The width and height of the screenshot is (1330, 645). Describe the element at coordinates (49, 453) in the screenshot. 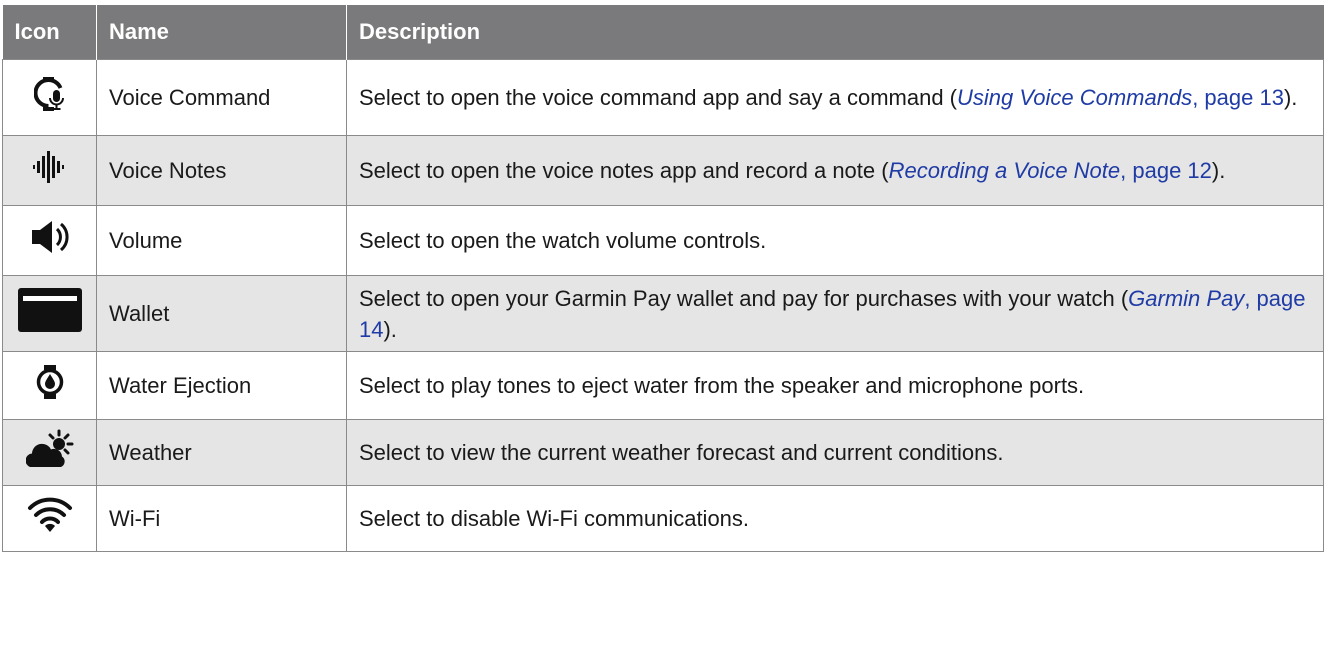

I see `weather-cloud-sun-icon` at that location.